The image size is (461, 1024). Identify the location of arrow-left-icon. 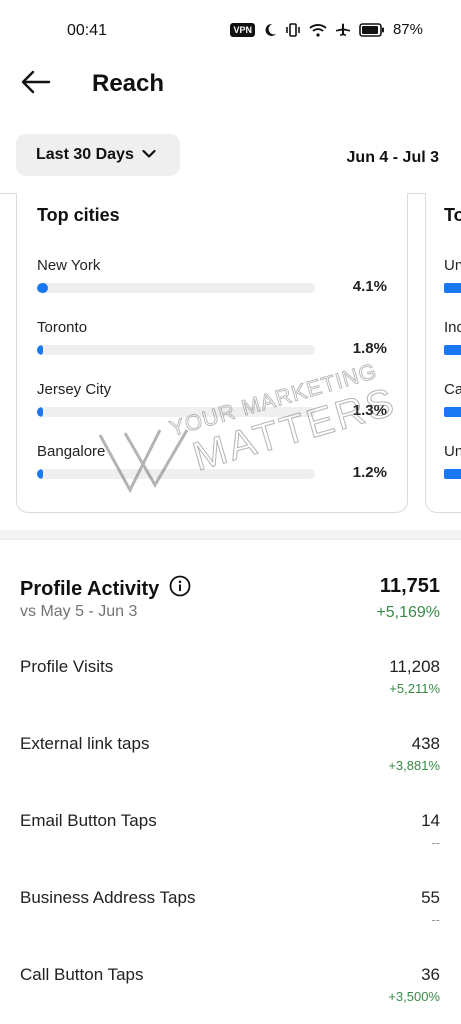
(36, 84).